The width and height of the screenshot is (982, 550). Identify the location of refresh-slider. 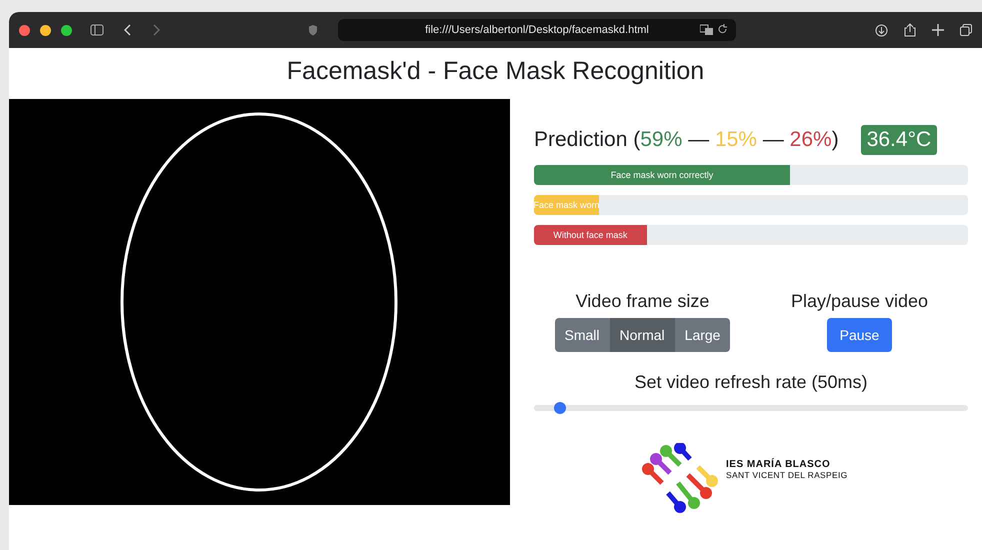
(751, 408).